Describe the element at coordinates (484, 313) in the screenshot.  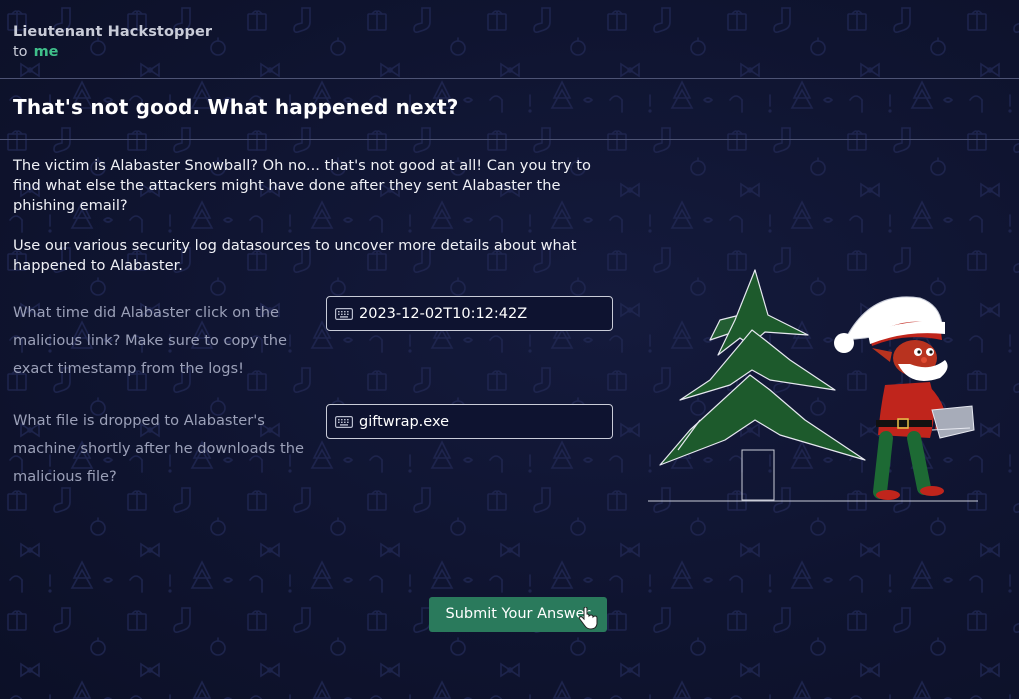
I see `question-1-answer-input` at that location.